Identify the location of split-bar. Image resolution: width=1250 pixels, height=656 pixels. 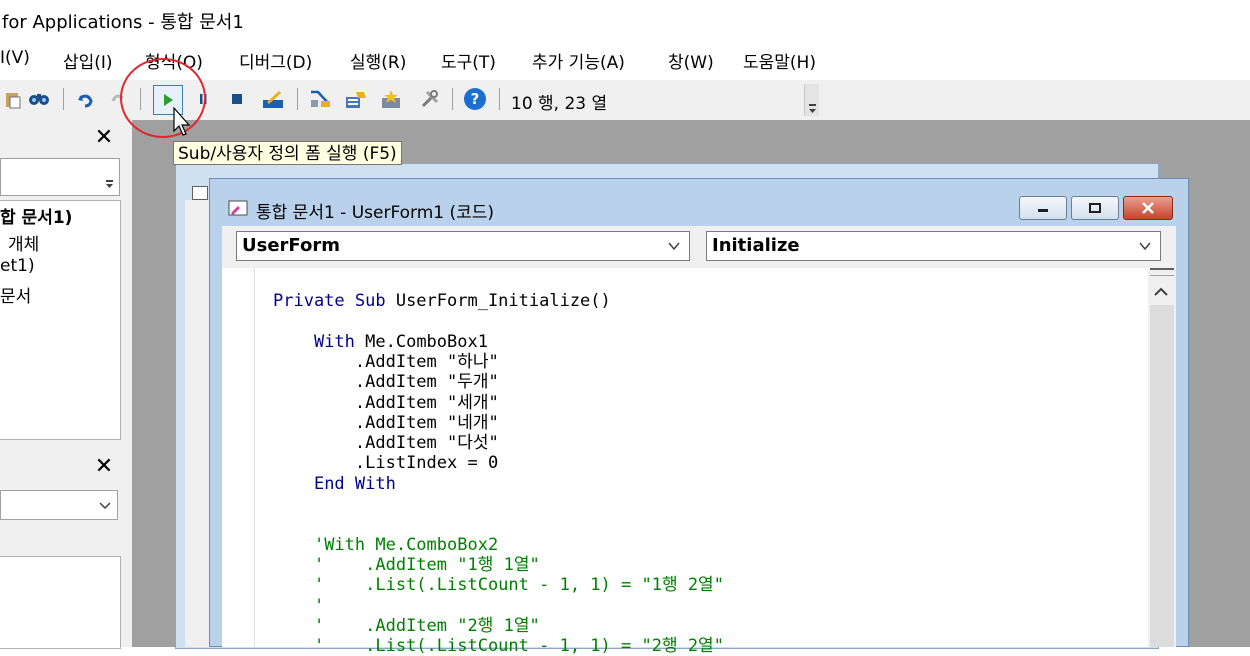
(1162, 272).